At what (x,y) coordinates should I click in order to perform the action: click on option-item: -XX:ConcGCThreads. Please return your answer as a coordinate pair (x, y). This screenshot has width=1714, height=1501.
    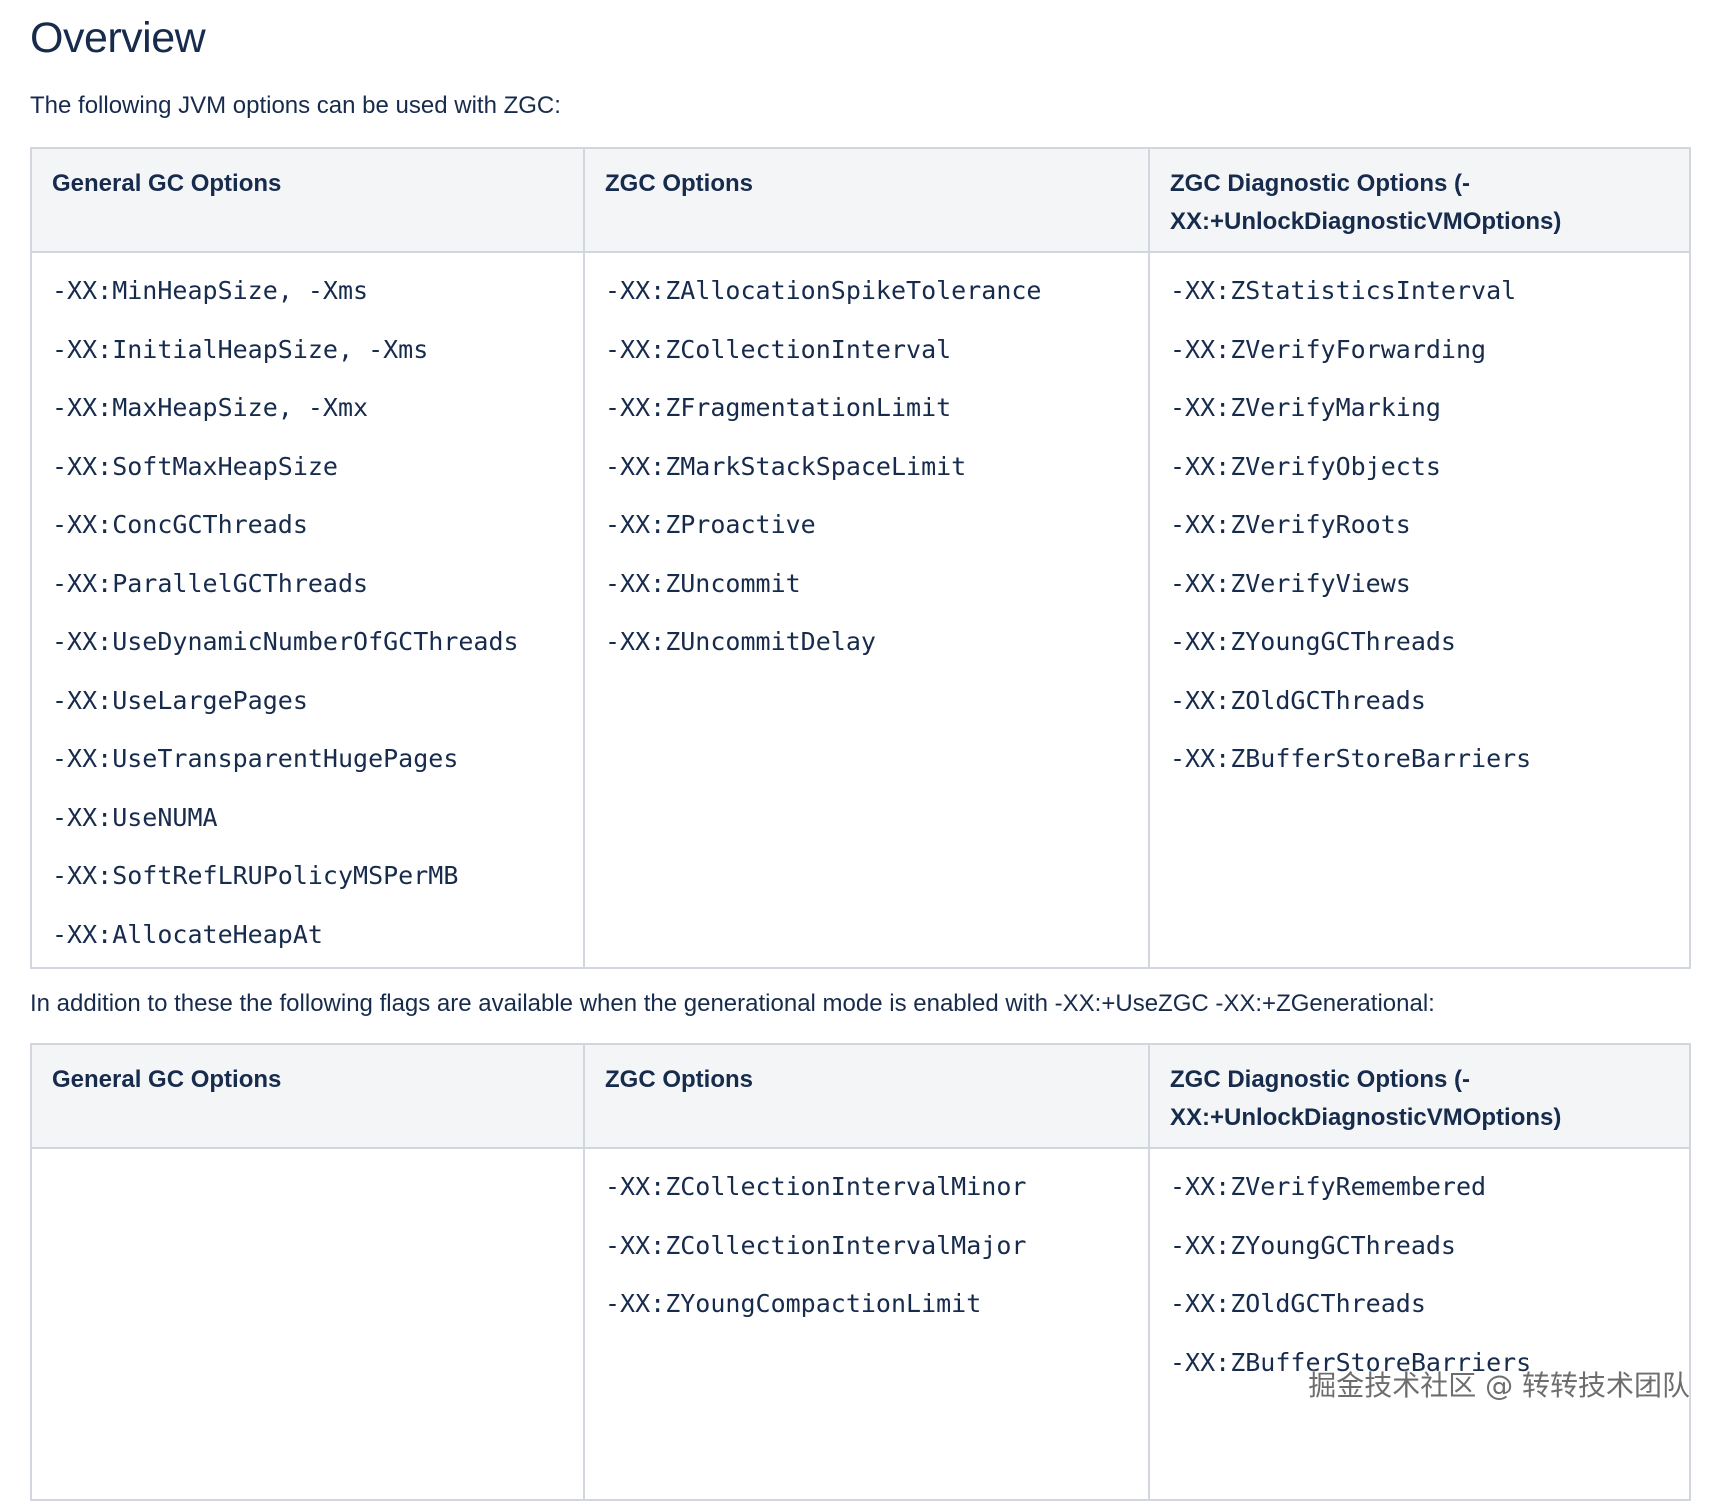
    Looking at the image, I should click on (180, 524).